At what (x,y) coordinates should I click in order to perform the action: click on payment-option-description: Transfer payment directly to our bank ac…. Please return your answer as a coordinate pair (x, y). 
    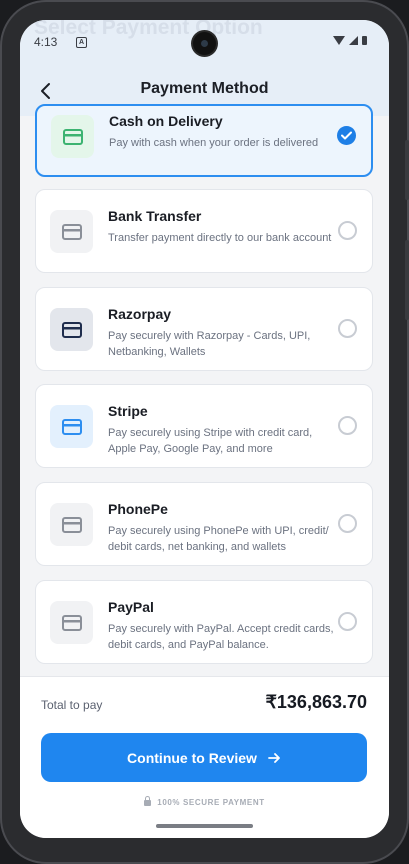
    Looking at the image, I should click on (220, 238).